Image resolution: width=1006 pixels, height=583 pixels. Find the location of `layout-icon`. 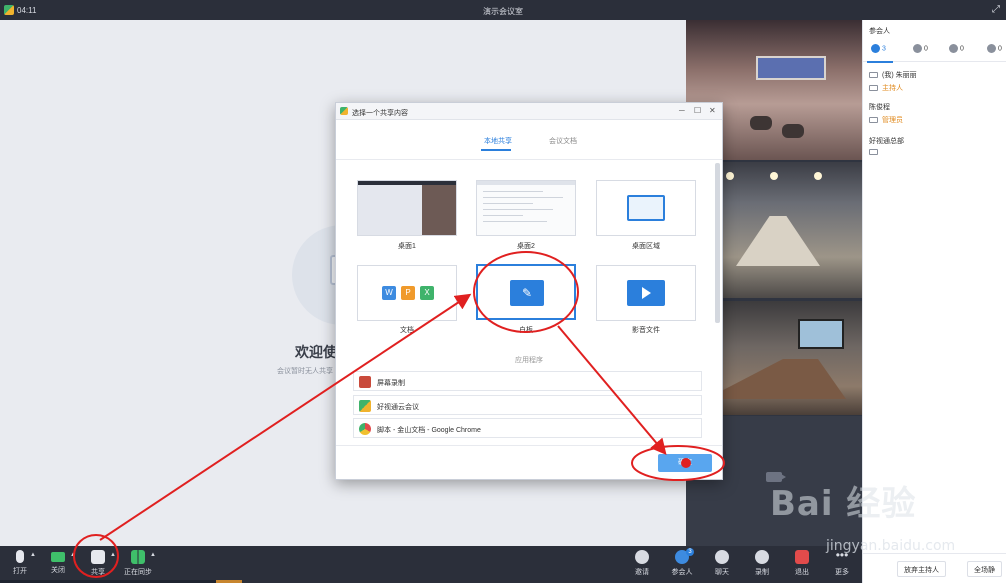

layout-icon is located at coordinates (138, 557).